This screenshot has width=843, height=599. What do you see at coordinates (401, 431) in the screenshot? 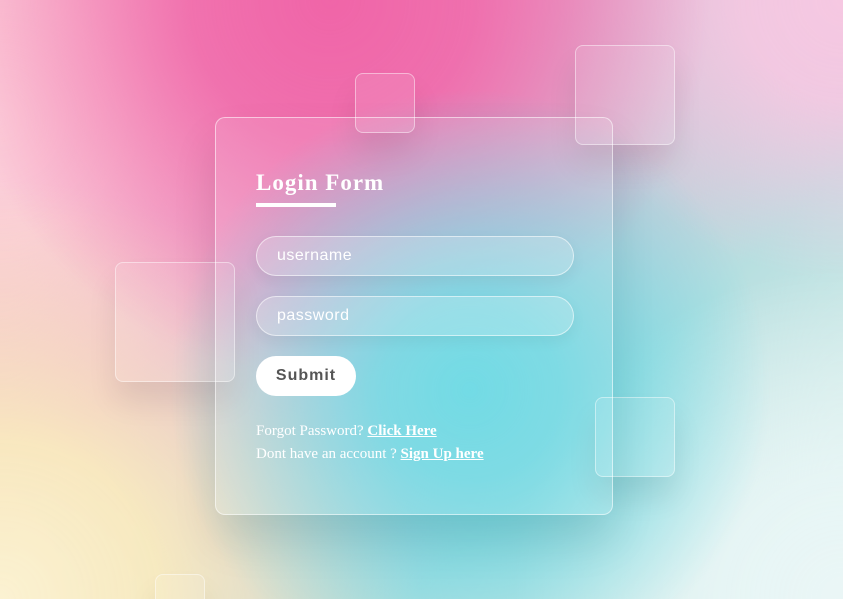
I see `forgot-password-link: Click Here` at bounding box center [401, 431].